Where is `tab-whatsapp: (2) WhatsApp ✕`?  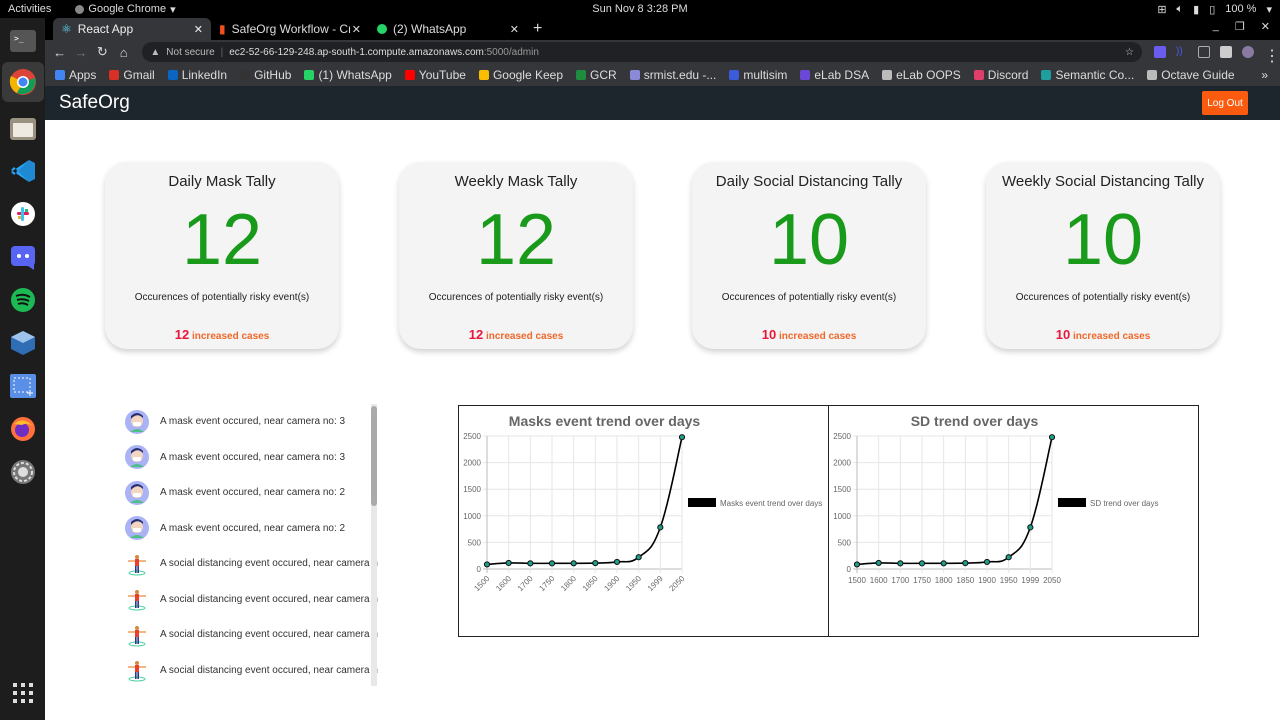 tab-whatsapp: (2) WhatsApp ✕ is located at coordinates (448, 29).